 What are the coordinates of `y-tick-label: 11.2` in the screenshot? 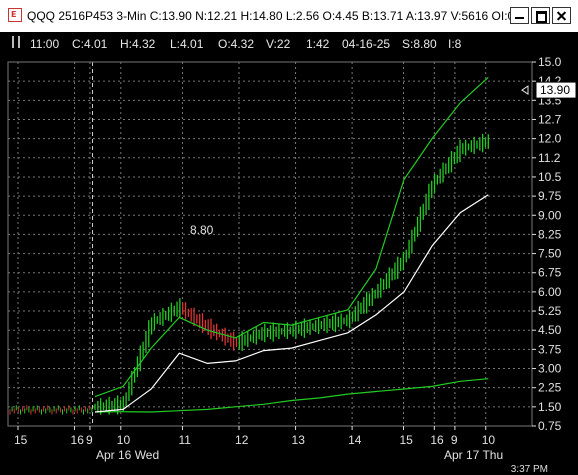 It's located at (549, 158).